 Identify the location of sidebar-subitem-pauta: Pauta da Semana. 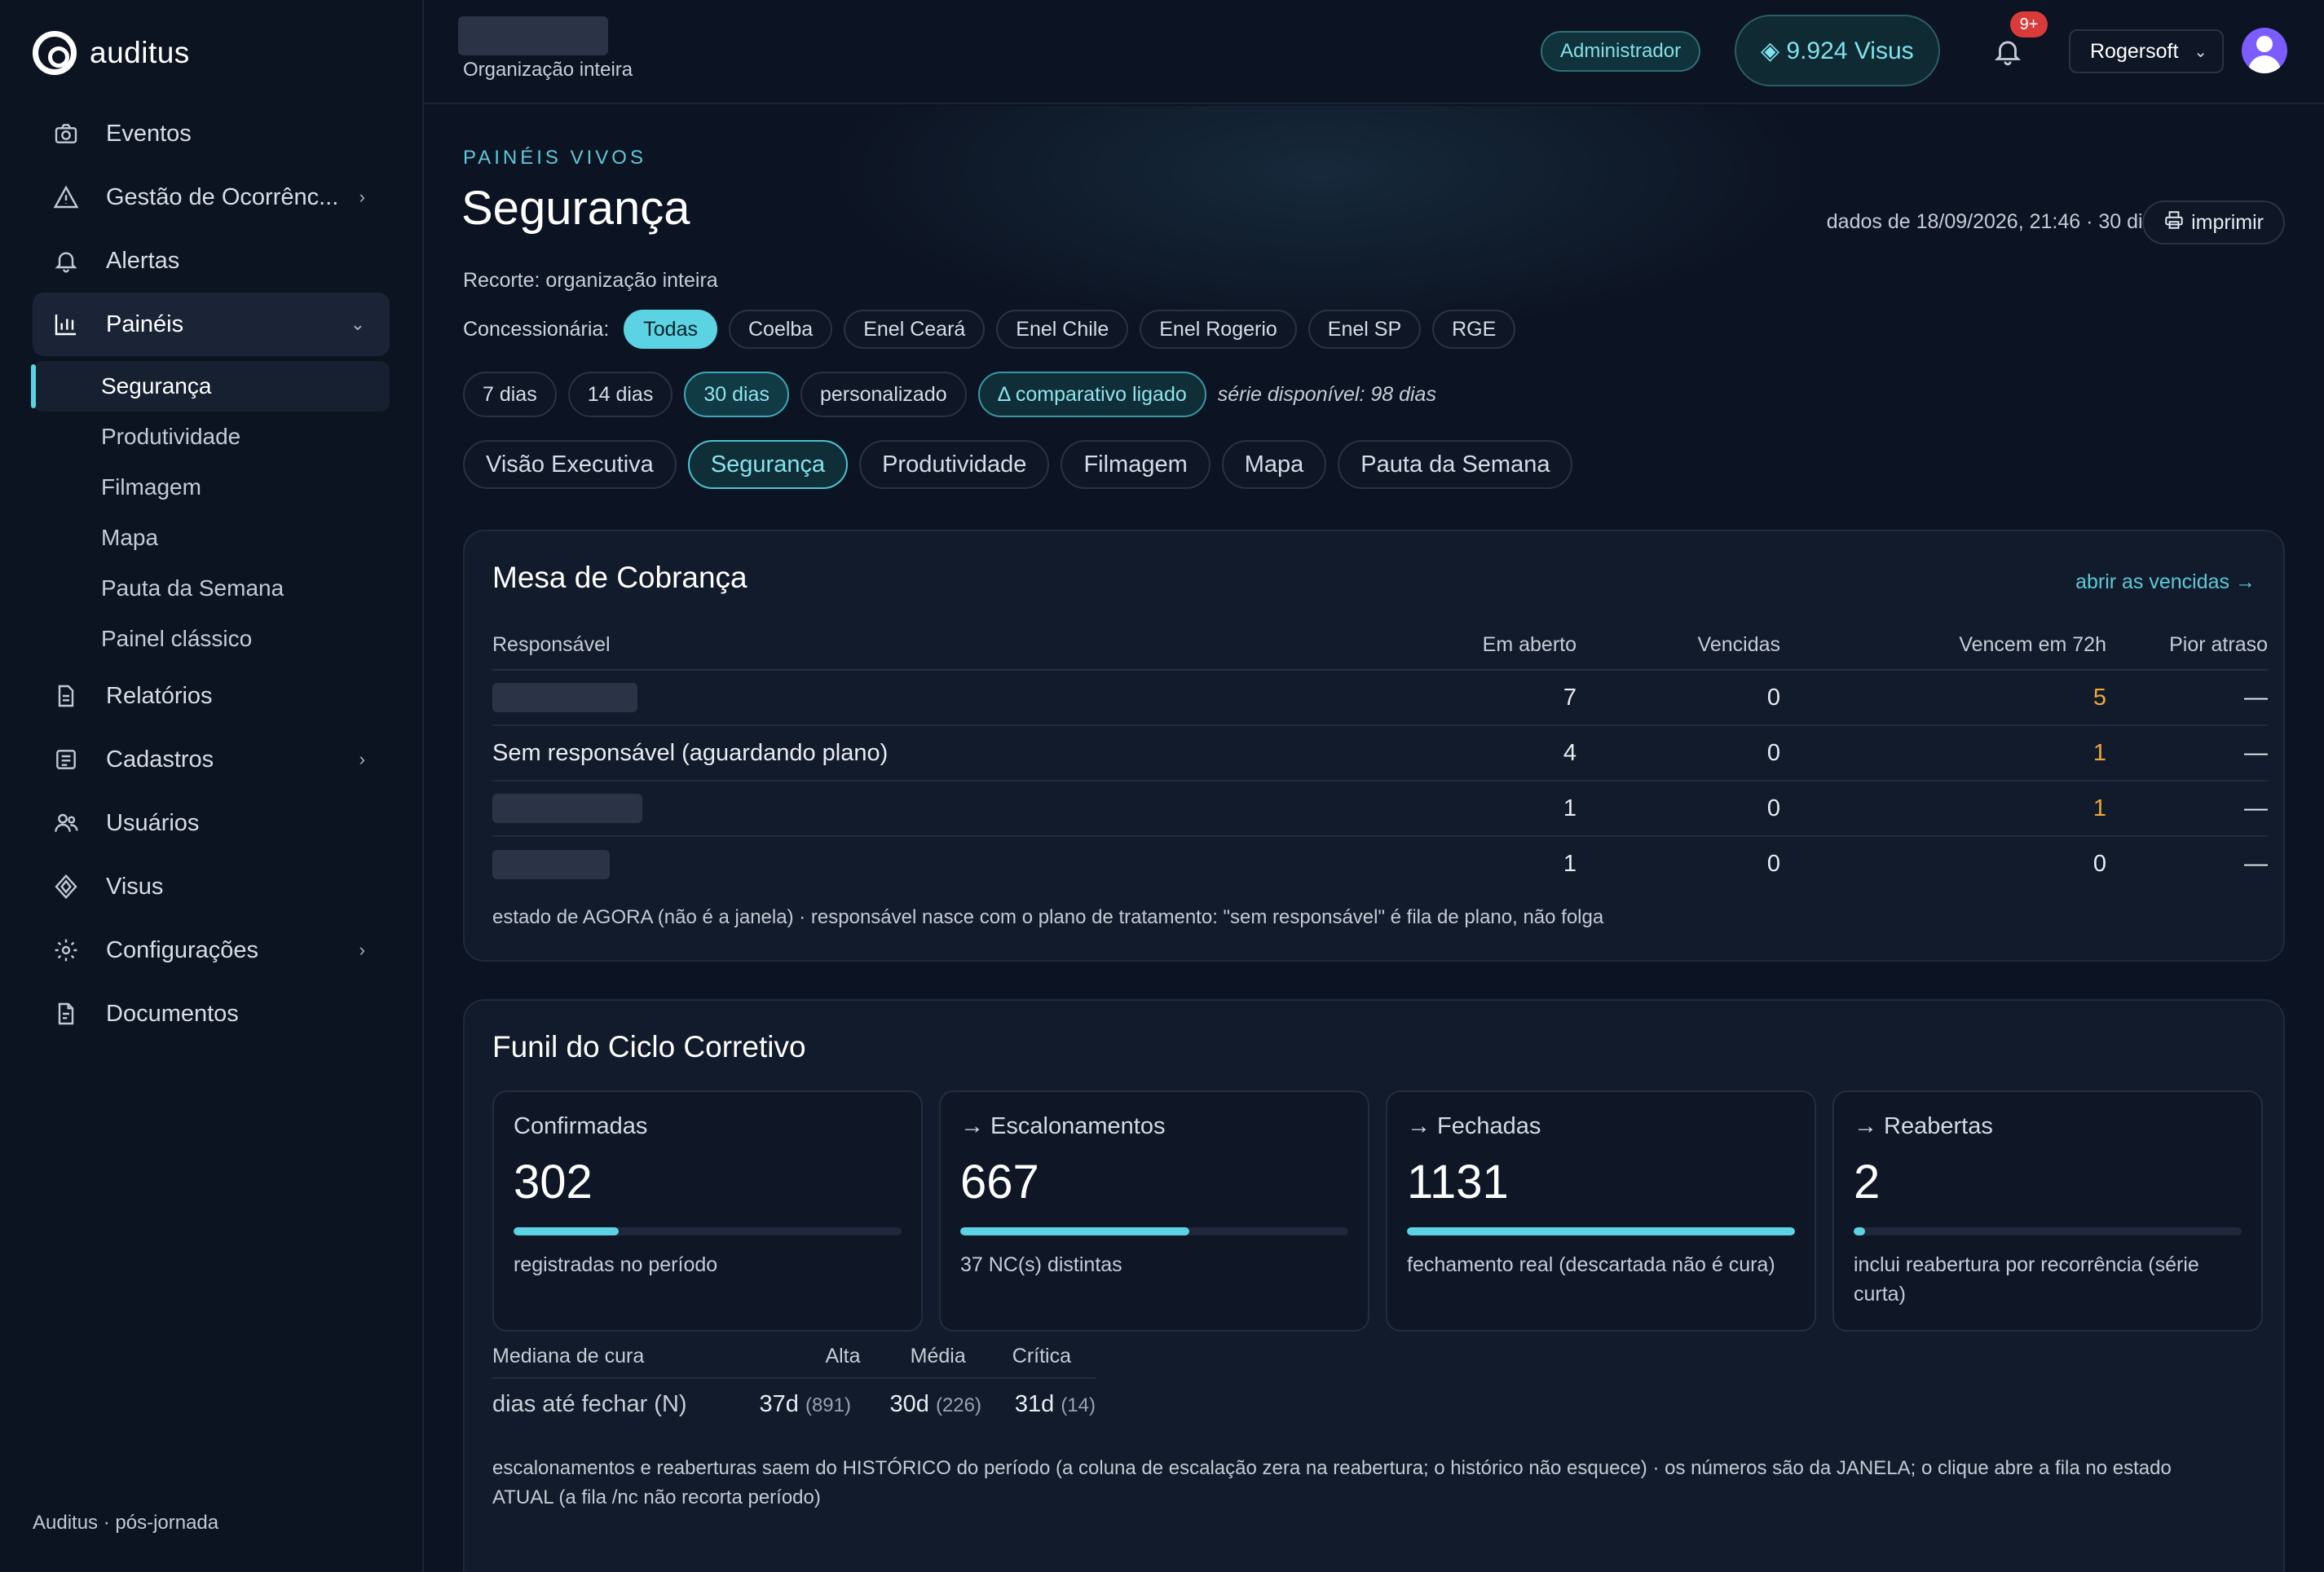
(211, 589).